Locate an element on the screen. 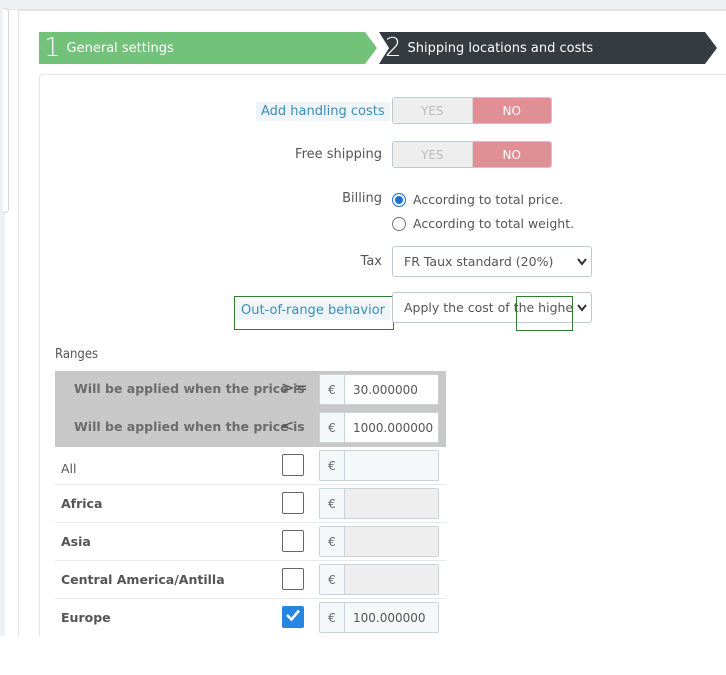  range-min-input: € 30.000000 is located at coordinates (379, 389).